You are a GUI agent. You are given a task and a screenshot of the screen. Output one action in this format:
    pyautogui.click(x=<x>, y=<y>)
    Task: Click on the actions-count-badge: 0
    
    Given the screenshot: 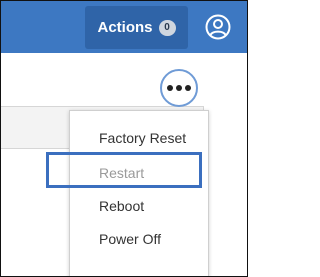 What is the action you would take?
    pyautogui.click(x=167, y=27)
    